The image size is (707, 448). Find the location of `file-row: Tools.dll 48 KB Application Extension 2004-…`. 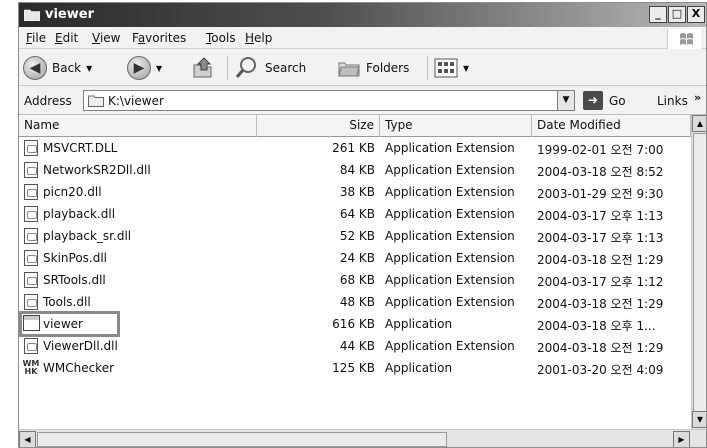

file-row: Tools.dll 48 KB Application Extension 2004-… is located at coordinates (355, 302).